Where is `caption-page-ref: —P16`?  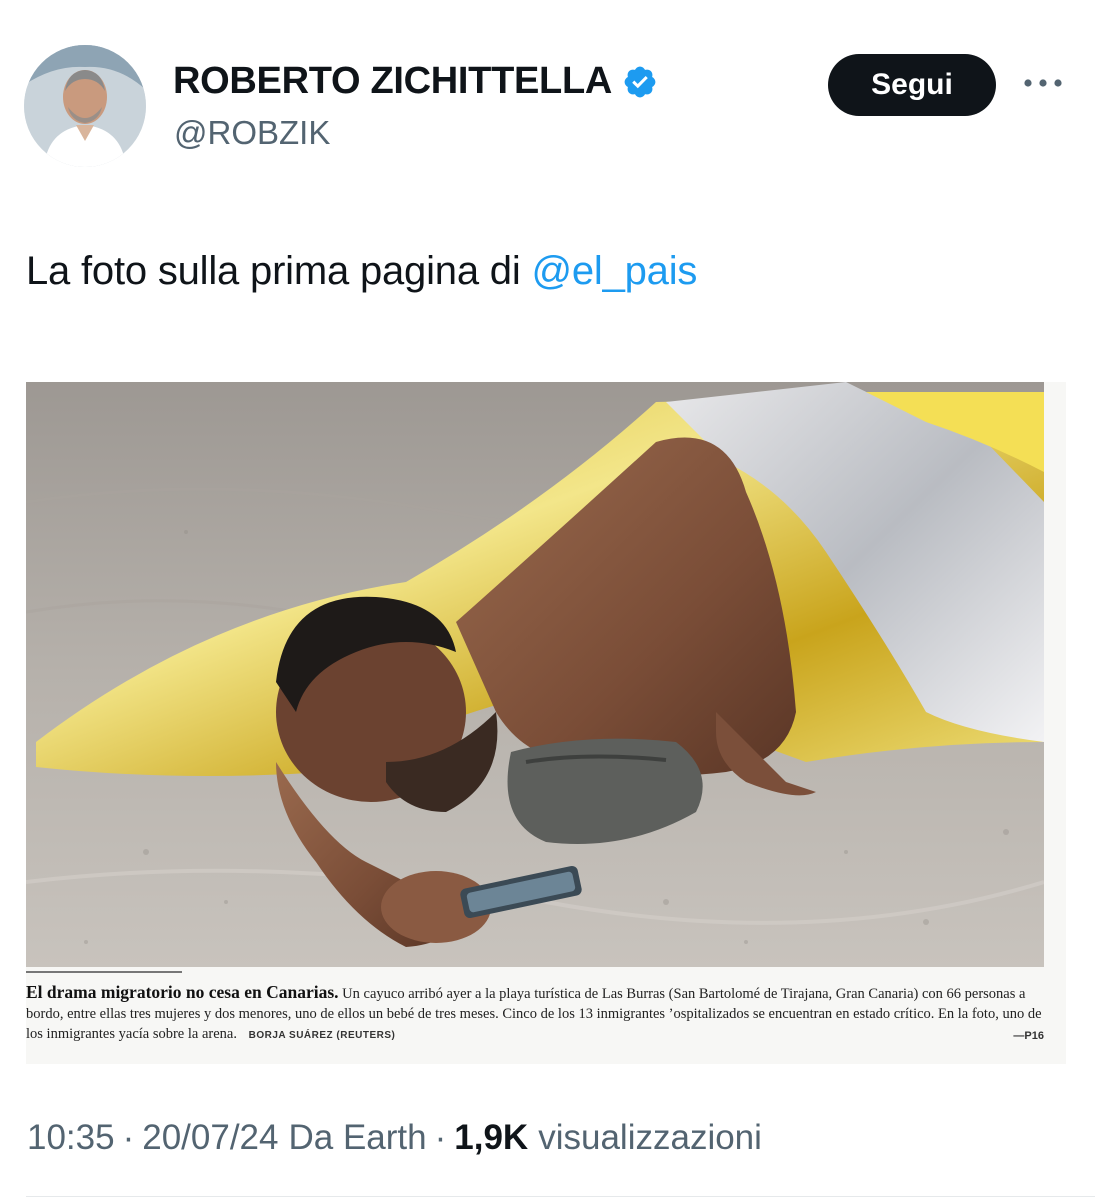
caption-page-ref: —P16 is located at coordinates (1028, 1036).